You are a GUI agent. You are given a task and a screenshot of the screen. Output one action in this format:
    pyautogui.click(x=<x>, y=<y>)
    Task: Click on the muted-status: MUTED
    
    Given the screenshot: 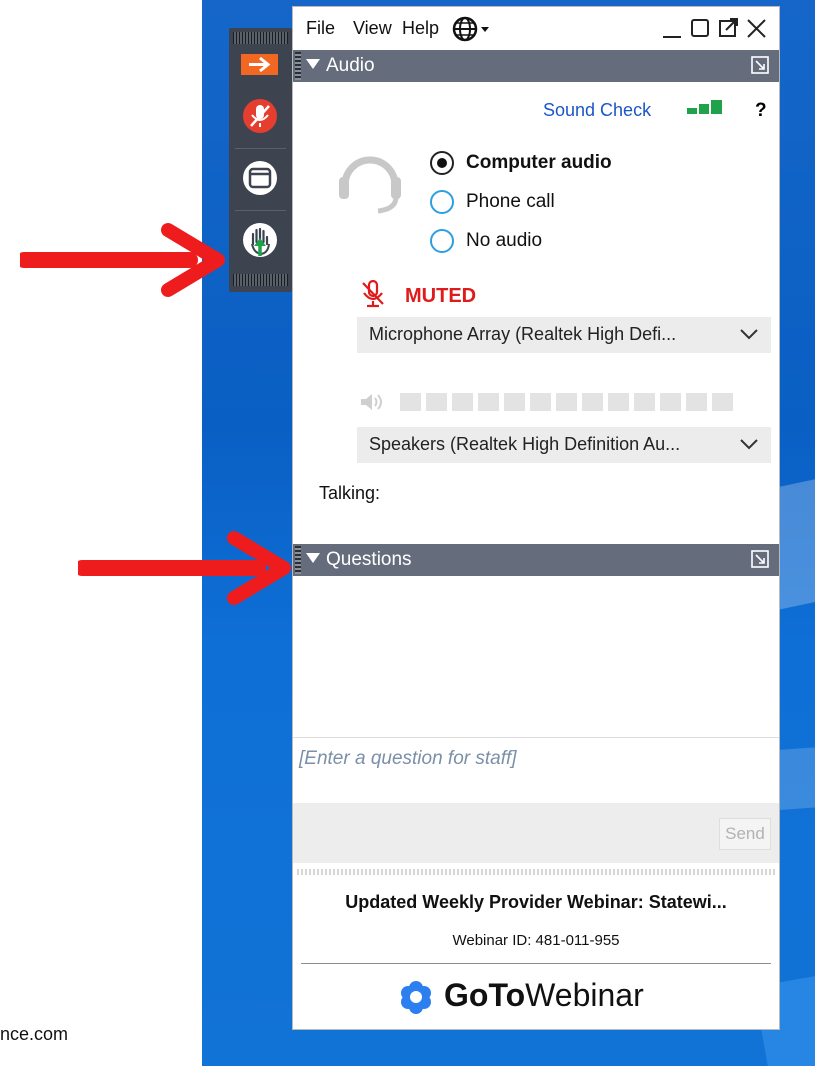 What is the action you would take?
    pyautogui.click(x=441, y=296)
    